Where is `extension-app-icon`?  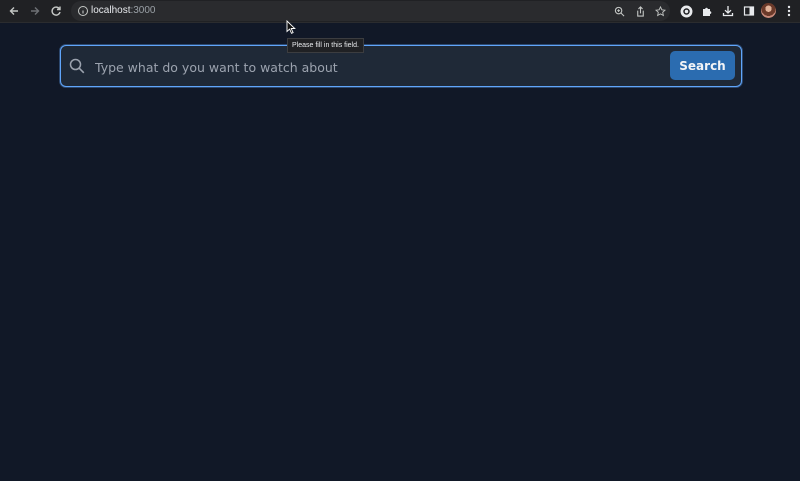 extension-app-icon is located at coordinates (686, 11).